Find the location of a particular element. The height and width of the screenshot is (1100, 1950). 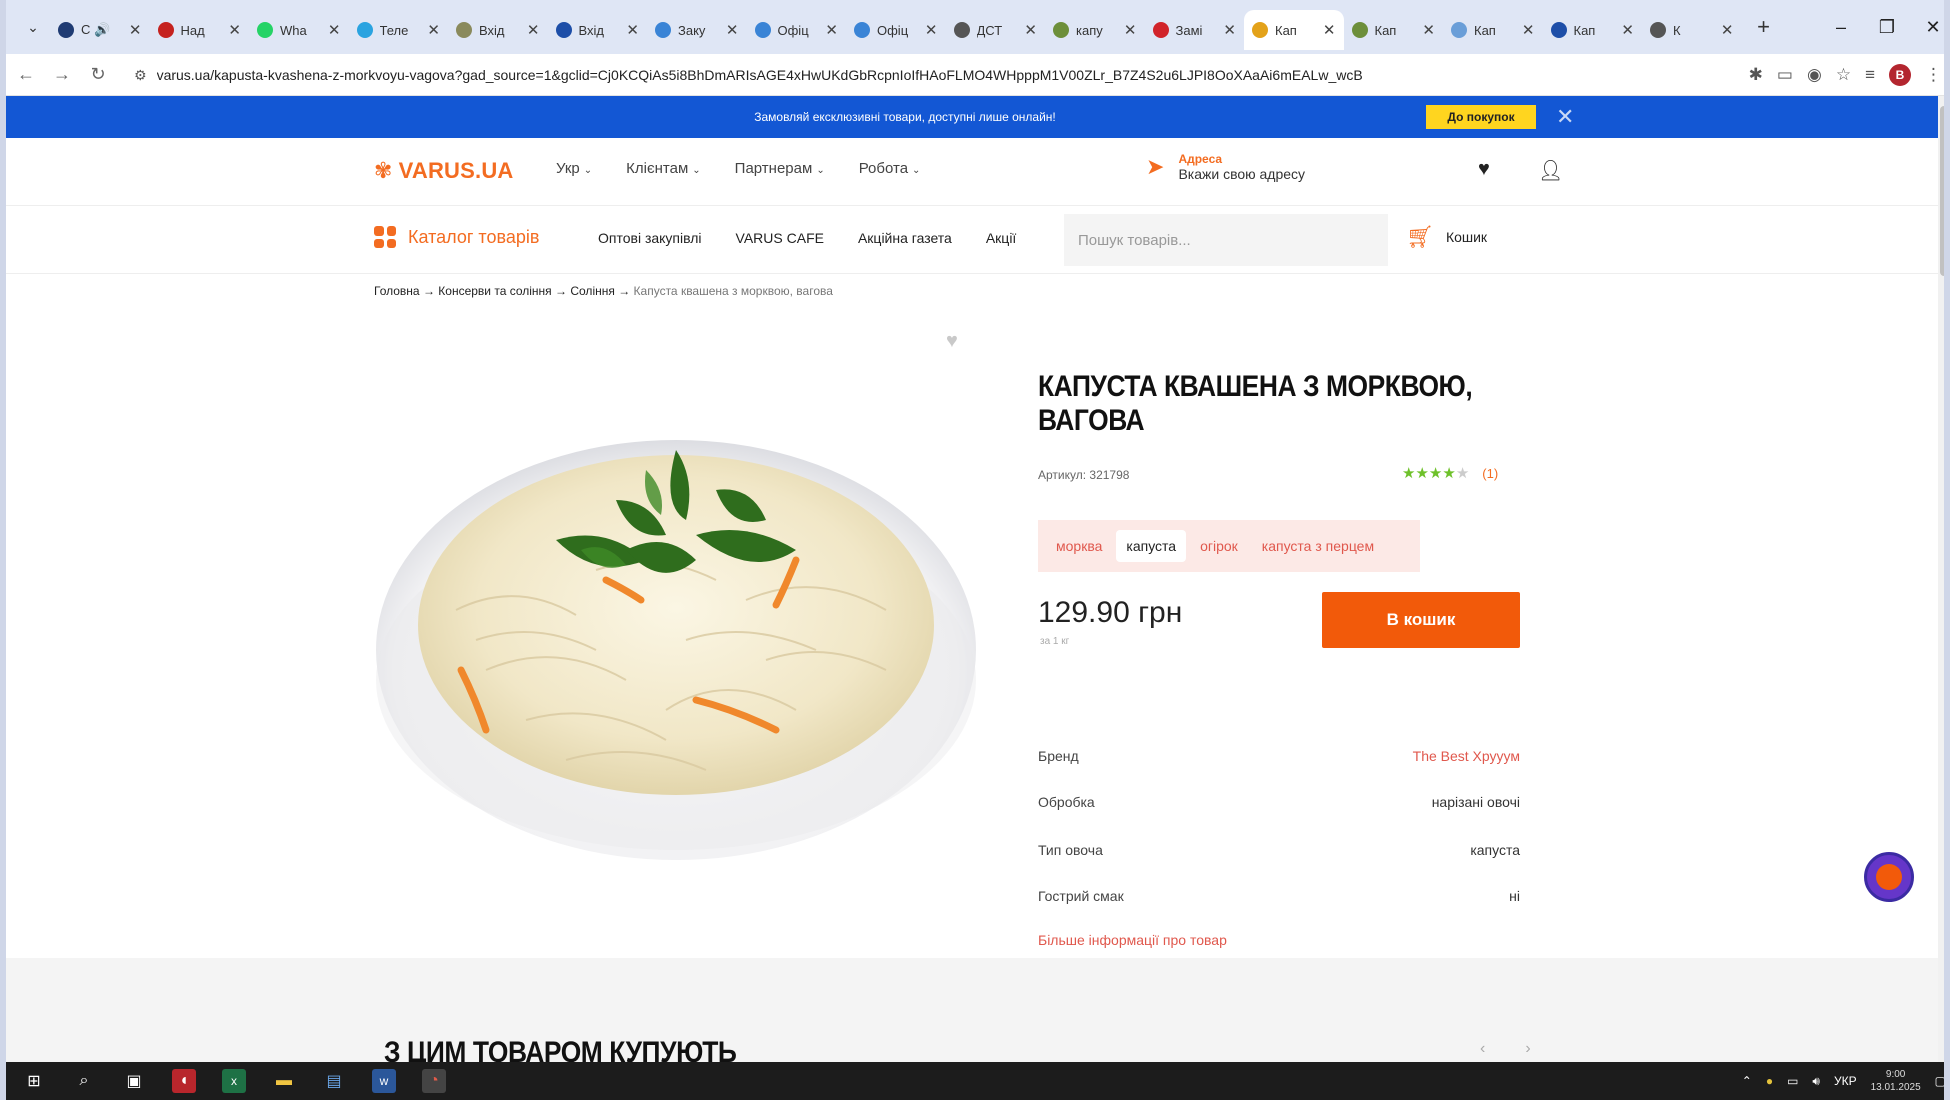

add-to-cart-button: В кошик is located at coordinates (1421, 620).